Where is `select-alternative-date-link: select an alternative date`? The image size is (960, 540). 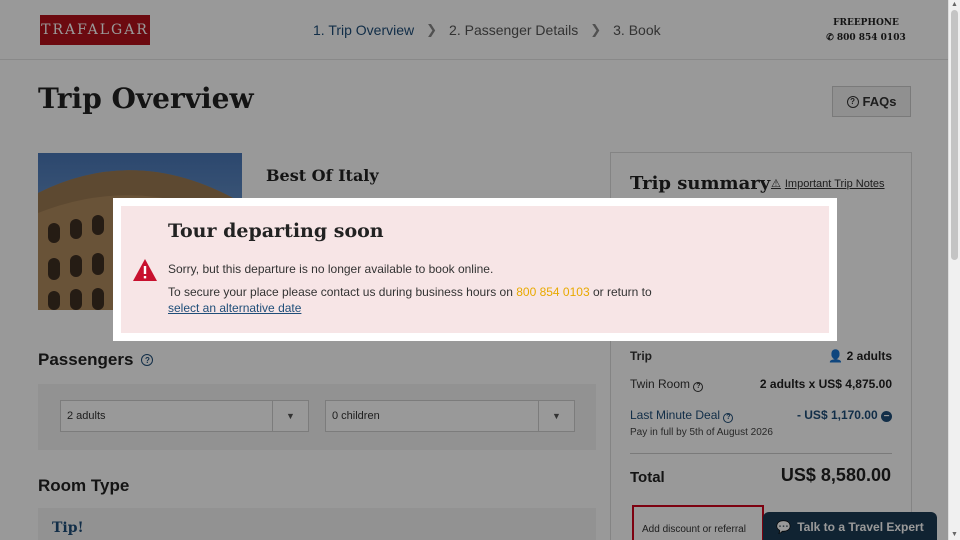 select-alternative-date-link: select an alternative date is located at coordinates (234, 308).